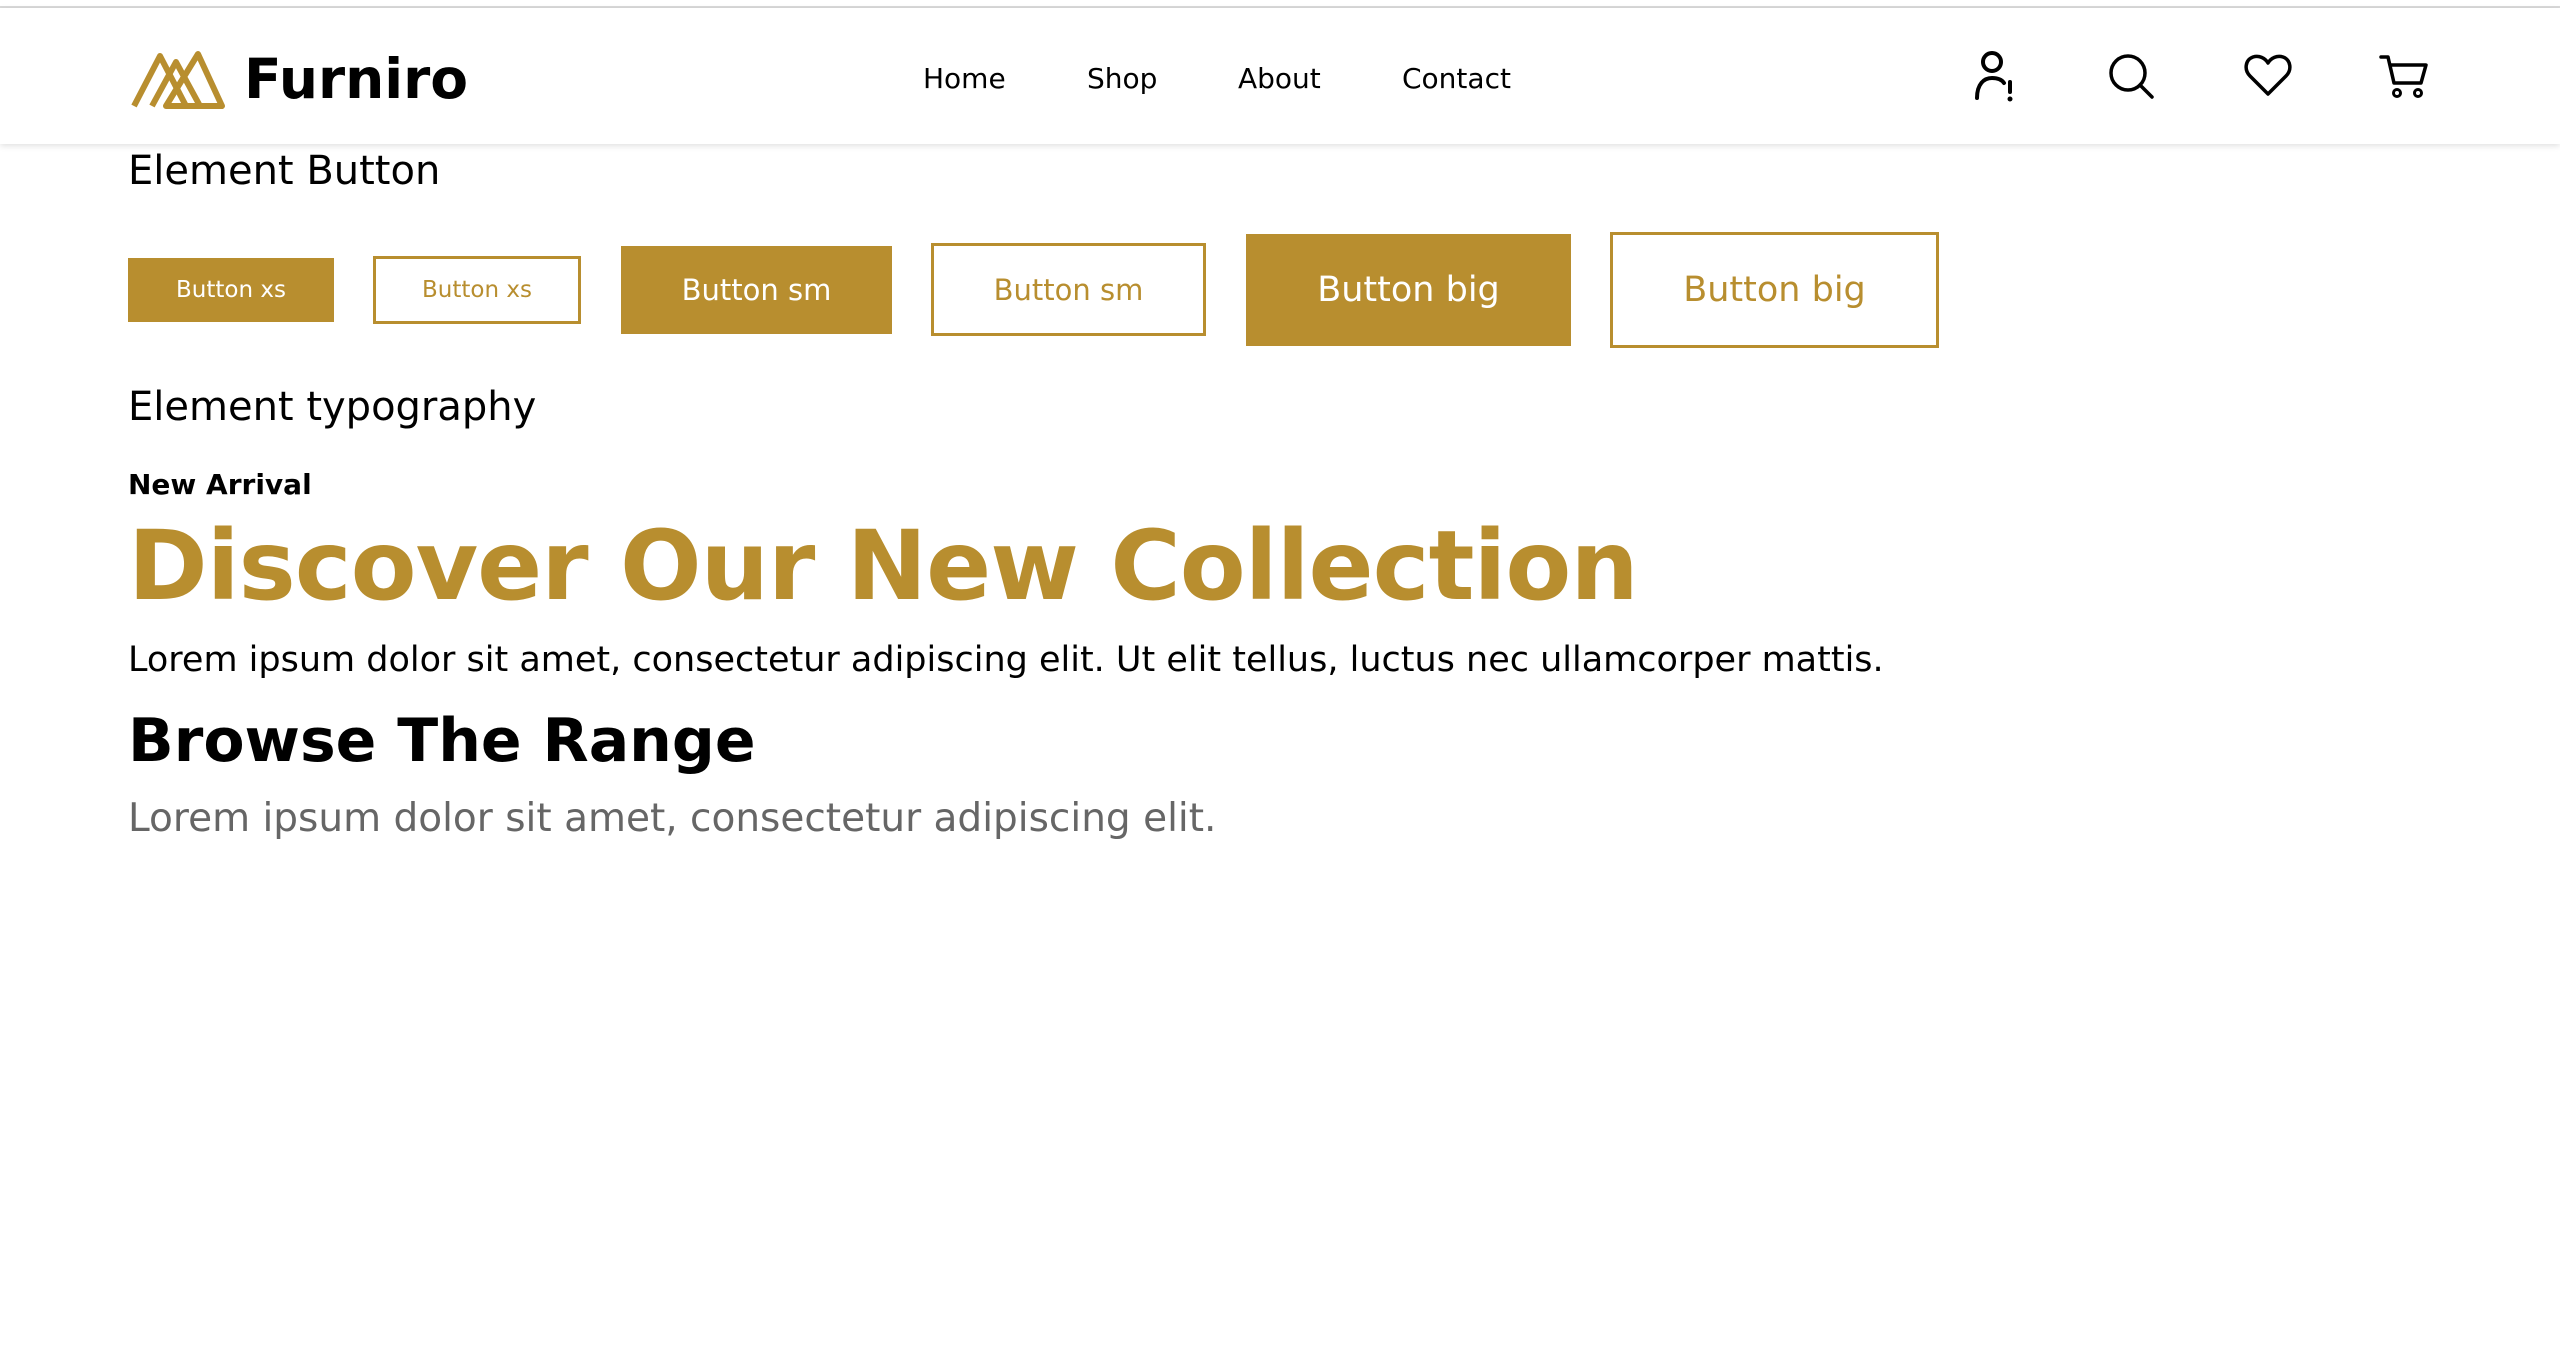 Image resolution: width=2560 pixels, height=1362 pixels. I want to click on heart-icon, so click(2268, 76).